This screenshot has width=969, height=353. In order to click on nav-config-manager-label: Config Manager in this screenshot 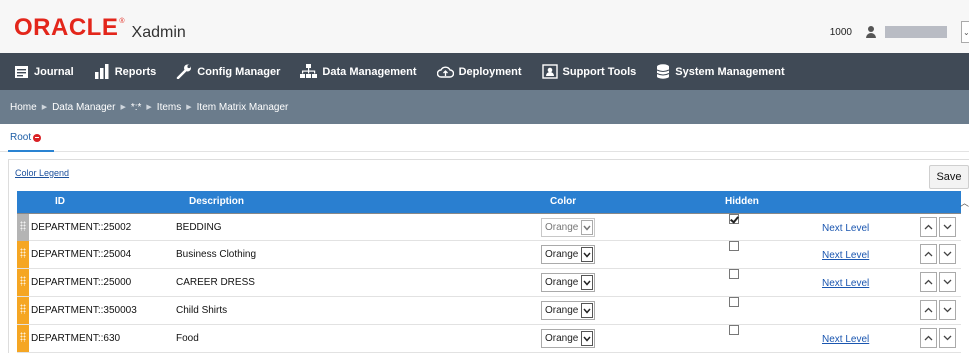, I will do `click(239, 71)`.